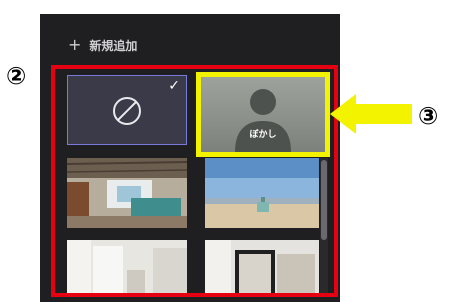 The height and width of the screenshot is (302, 457). Describe the element at coordinates (371, 114) in the screenshot. I see `callout-arrow-icon` at that location.